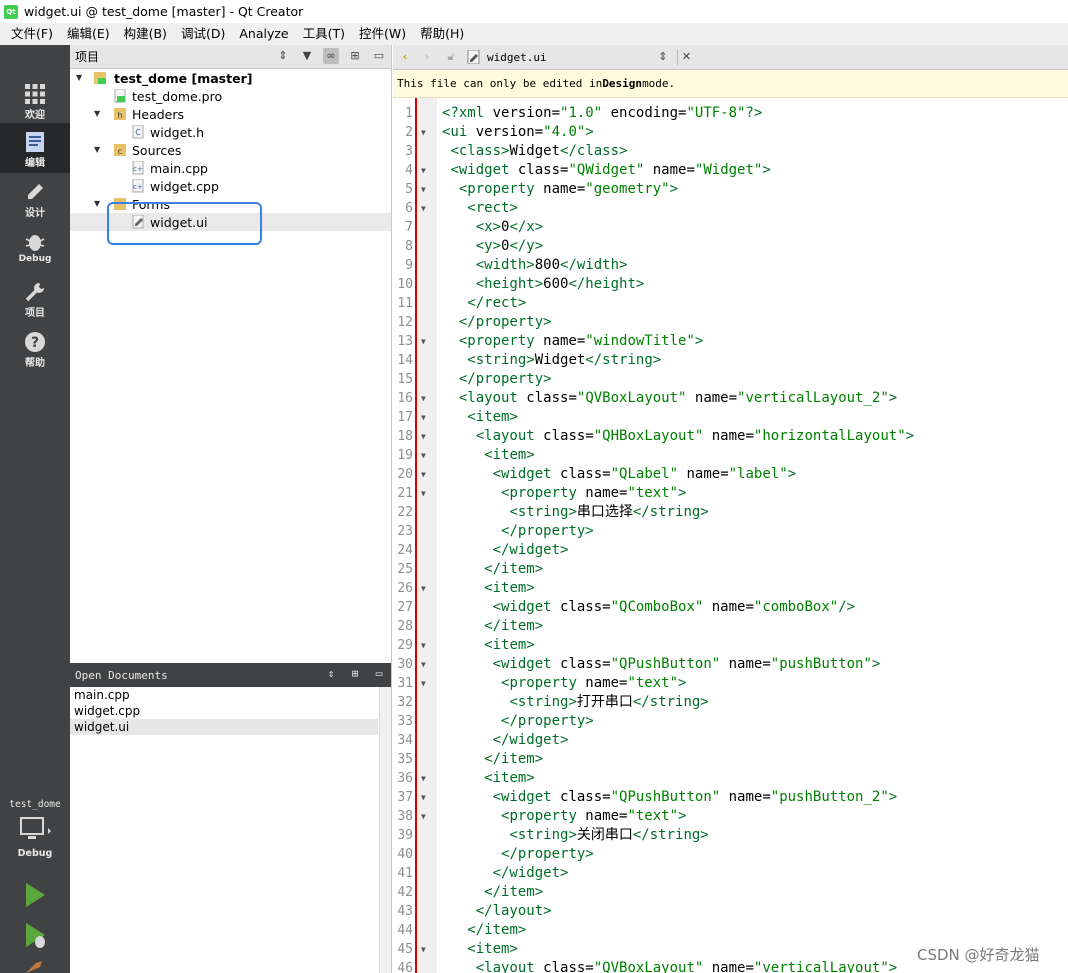  Describe the element at coordinates (224, 727) in the screenshot. I see `open-document-item: widget.ui` at that location.